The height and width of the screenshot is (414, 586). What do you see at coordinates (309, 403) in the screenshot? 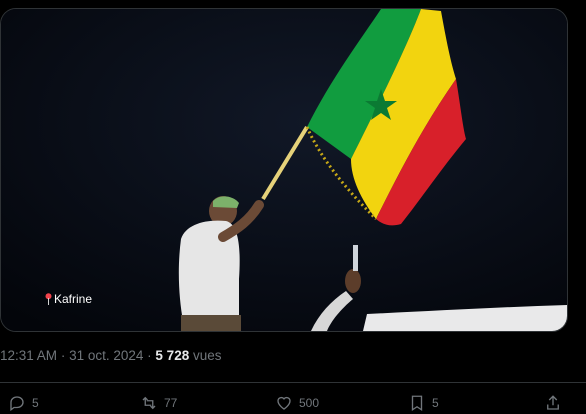
I see `like-count: 500` at bounding box center [309, 403].